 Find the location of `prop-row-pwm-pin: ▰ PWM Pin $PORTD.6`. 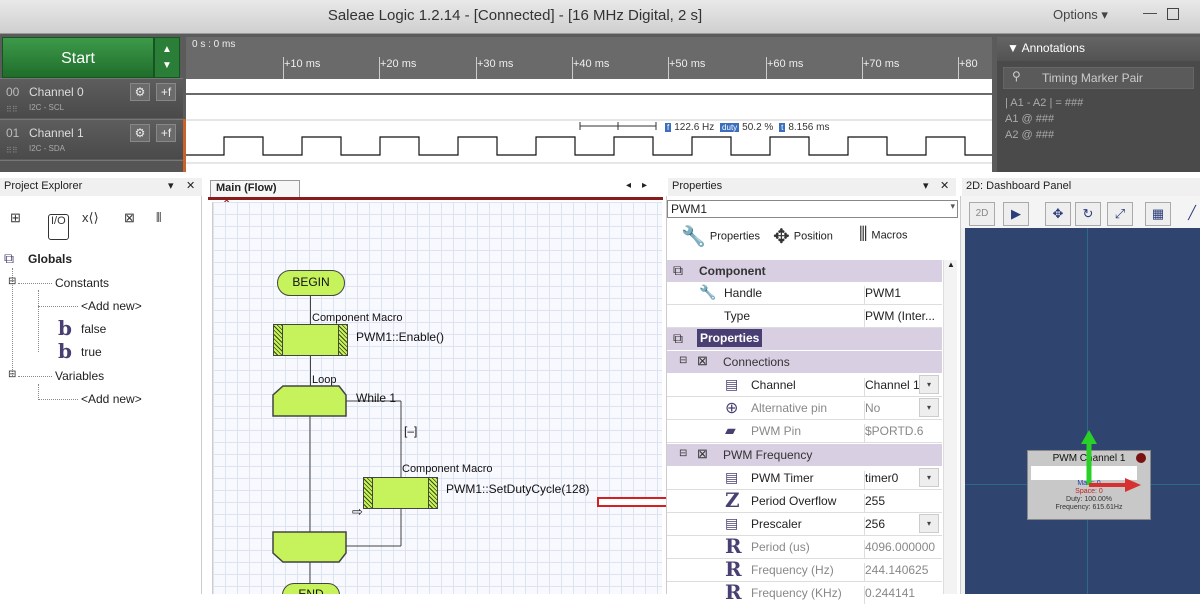

prop-row-pwm-pin: ▰ PWM Pin $PORTD.6 is located at coordinates (804, 431).